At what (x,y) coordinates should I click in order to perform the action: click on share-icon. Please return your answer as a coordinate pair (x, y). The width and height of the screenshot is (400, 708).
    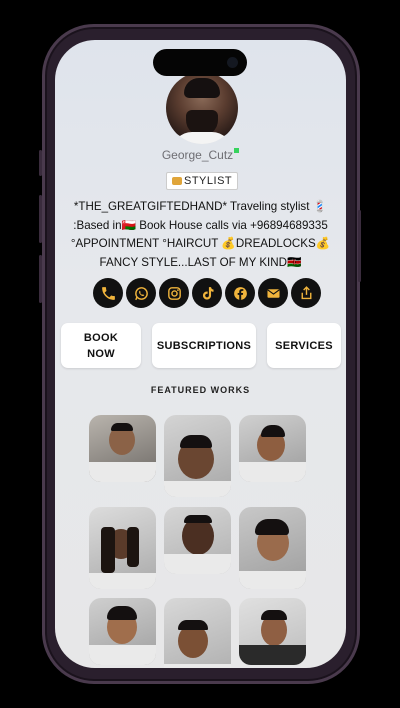
    Looking at the image, I should click on (306, 293).